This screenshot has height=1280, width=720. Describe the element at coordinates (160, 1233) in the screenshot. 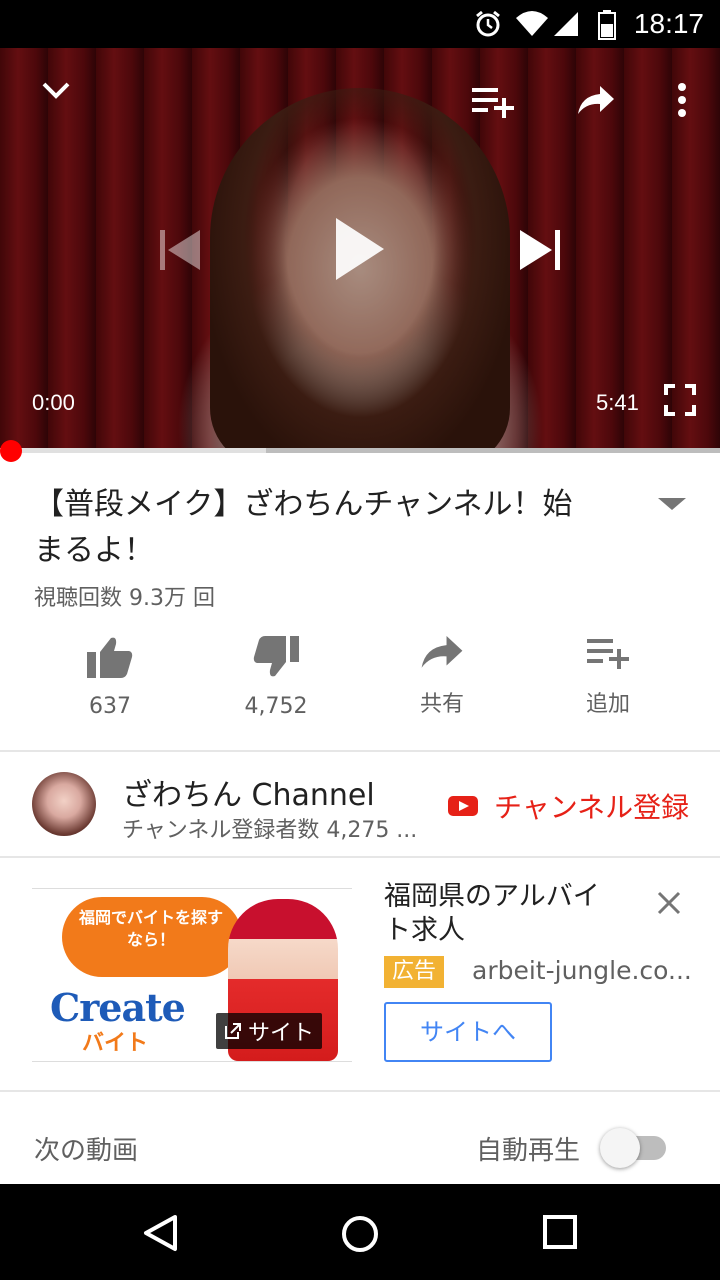

I see `back-icon` at that location.